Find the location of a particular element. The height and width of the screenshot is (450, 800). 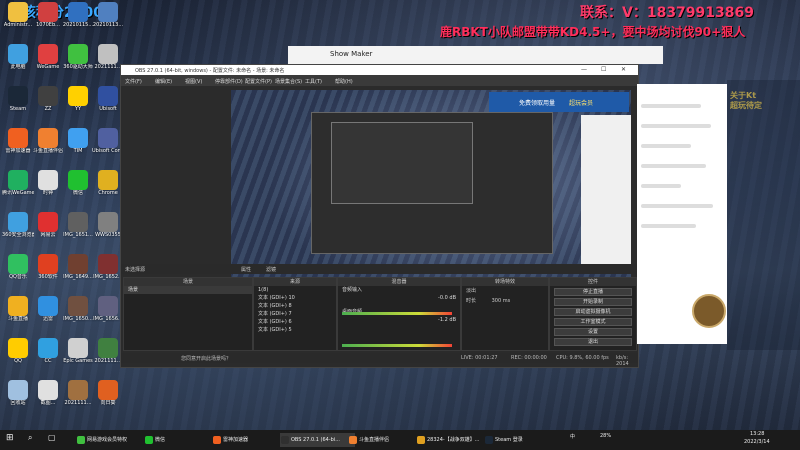

desktop-icon: Steam is located at coordinates (18, 103).